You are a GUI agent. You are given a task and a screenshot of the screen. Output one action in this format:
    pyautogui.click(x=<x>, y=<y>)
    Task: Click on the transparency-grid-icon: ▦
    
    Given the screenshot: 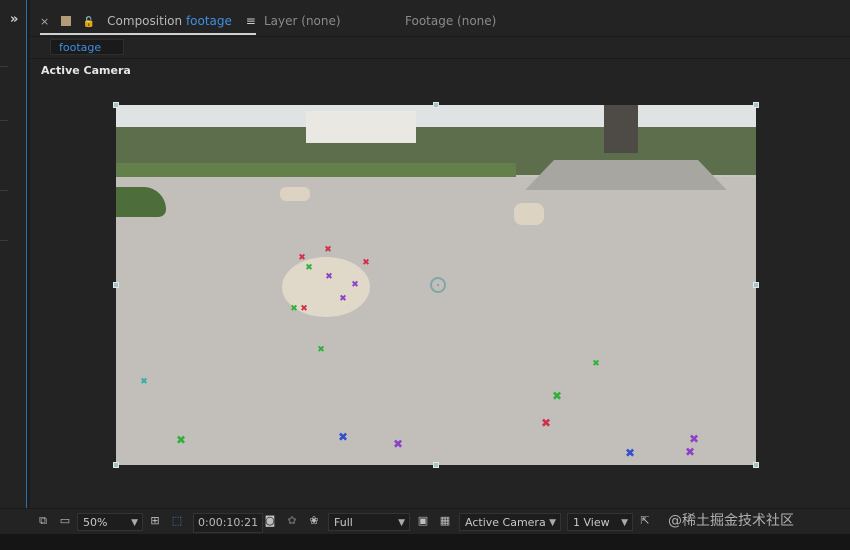 What is the action you would take?
    pyautogui.click(x=445, y=521)
    